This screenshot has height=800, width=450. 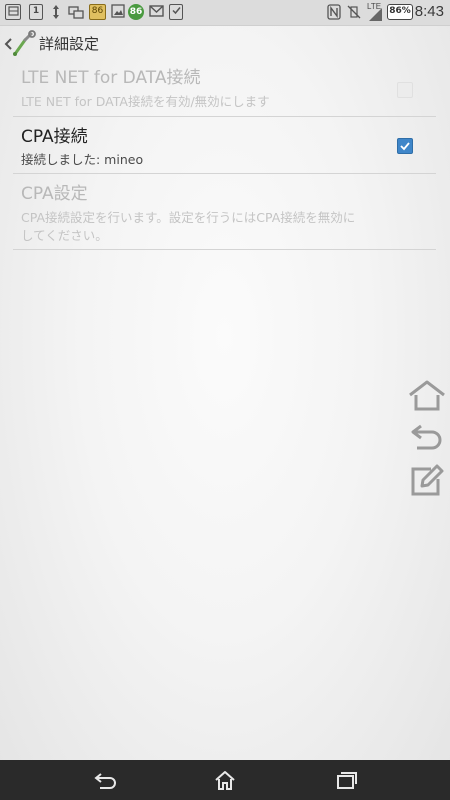 What do you see at coordinates (13, 12) in the screenshot?
I see `sim-card-icon` at bounding box center [13, 12].